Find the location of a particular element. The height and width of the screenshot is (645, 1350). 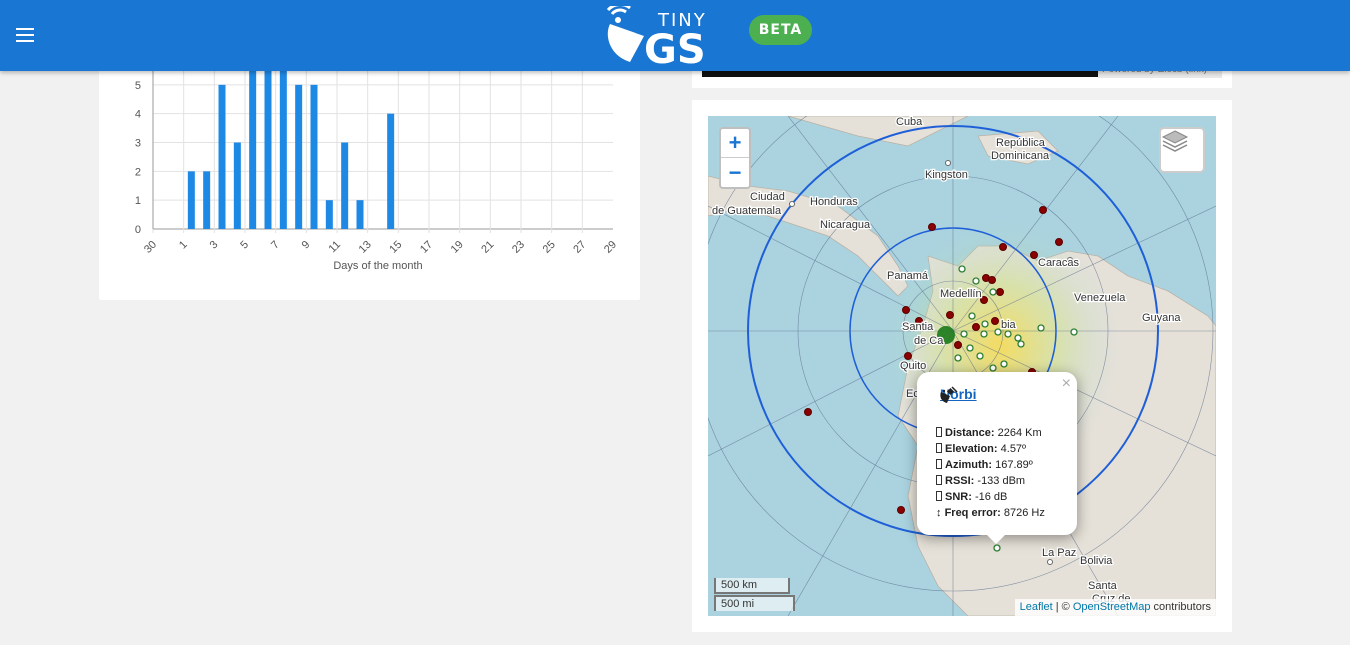

label-honduras: Honduras is located at coordinates (834, 202).